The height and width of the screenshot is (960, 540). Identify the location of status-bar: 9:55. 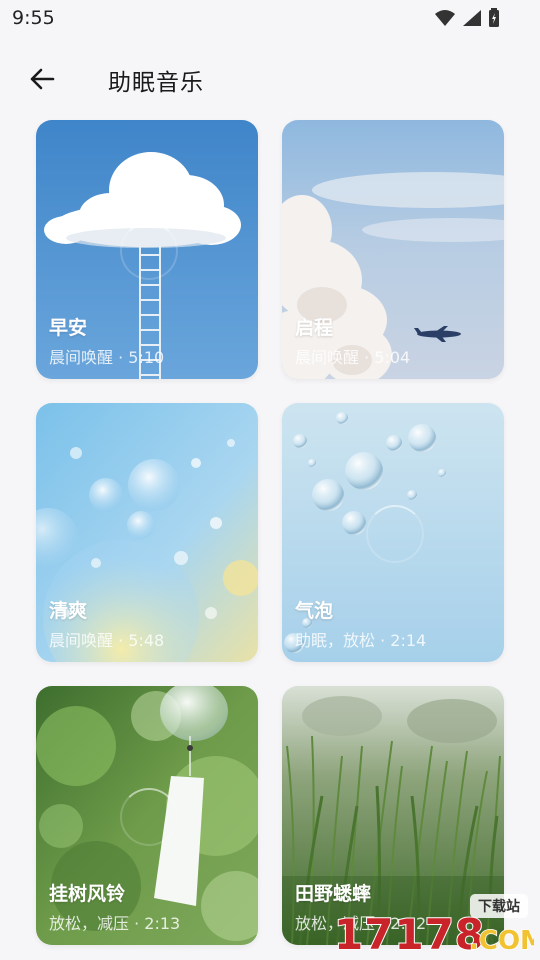
(270, 18).